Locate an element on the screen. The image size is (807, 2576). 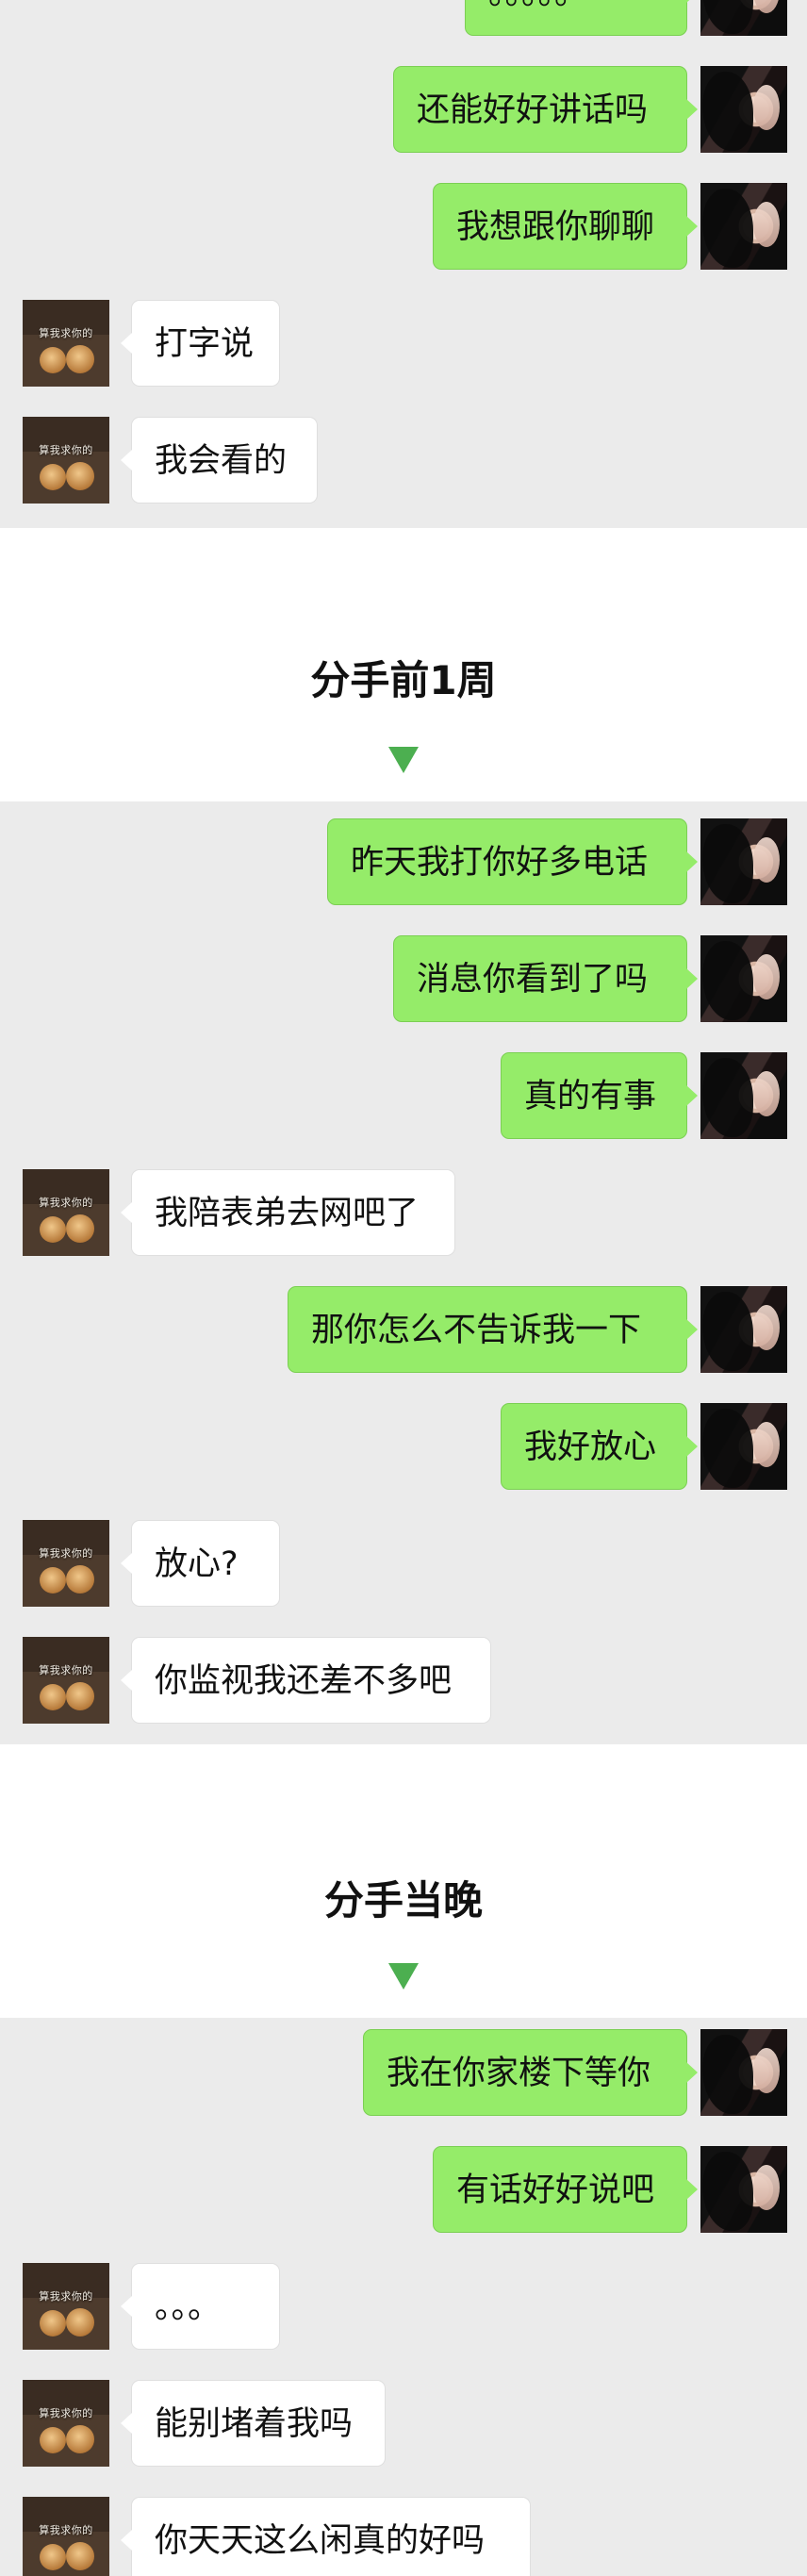
message-bubble-received: 我陪表弟去网吧了 is located at coordinates (288, 1212).